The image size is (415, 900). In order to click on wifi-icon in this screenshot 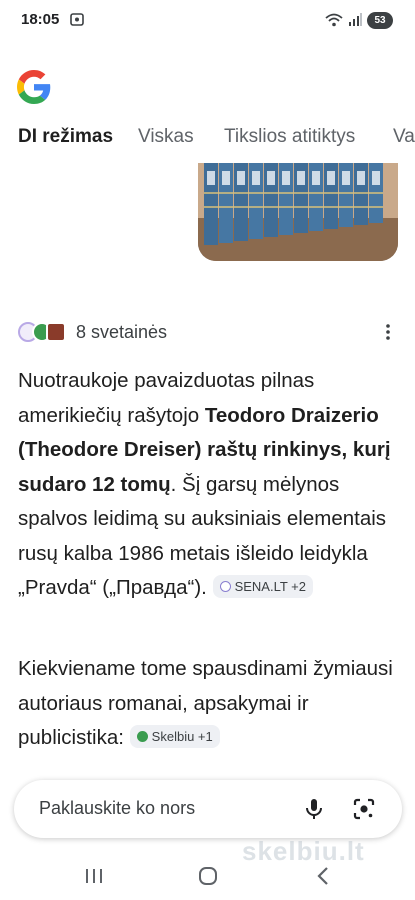, I will do `click(334, 20)`.